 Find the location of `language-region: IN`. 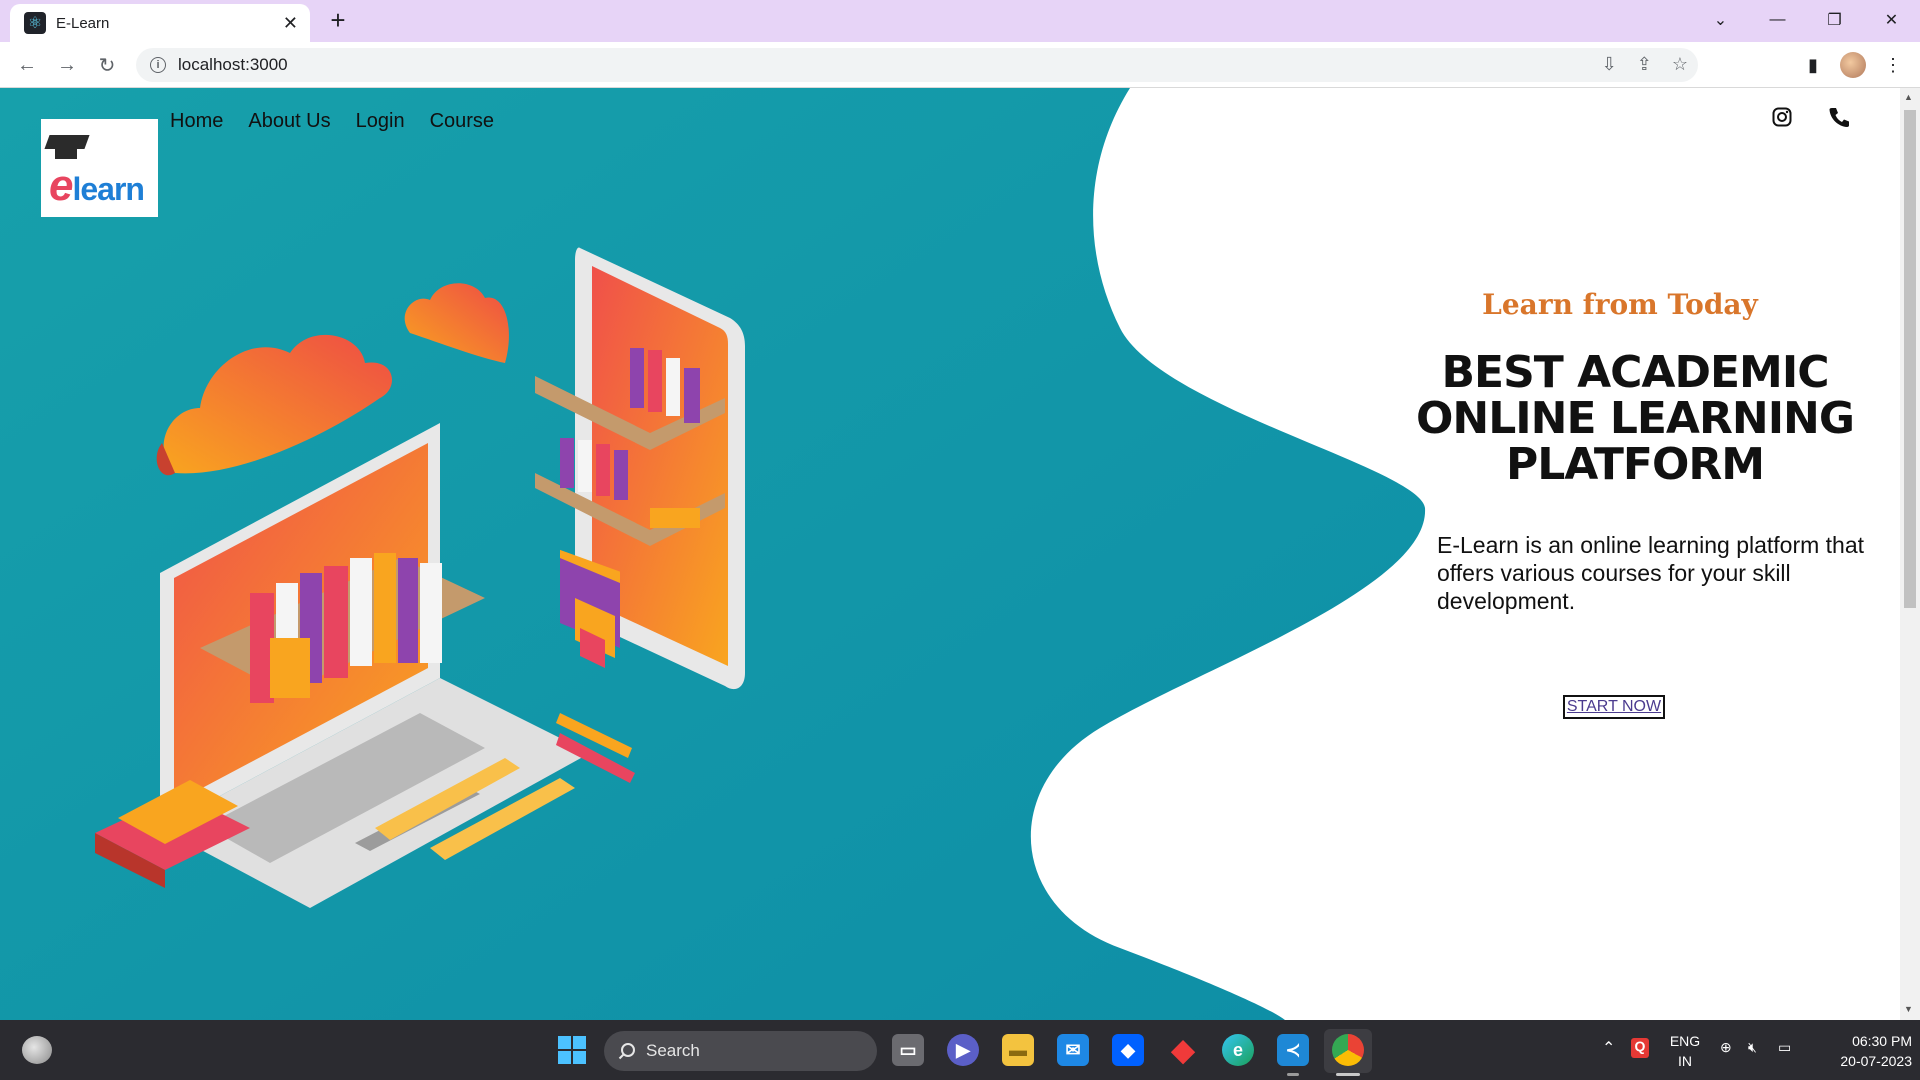

language-region: IN is located at coordinates (1685, 1061).